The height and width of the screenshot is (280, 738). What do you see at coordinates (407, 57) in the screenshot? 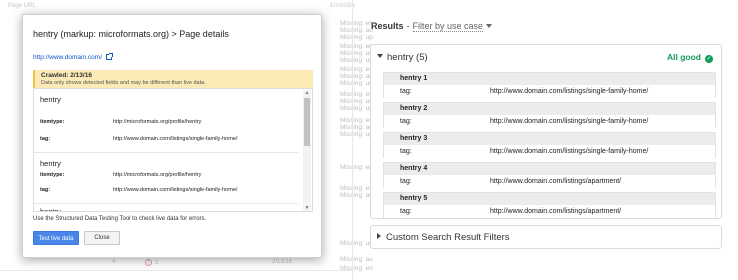
I see `group-title: hentry (5)` at bounding box center [407, 57].